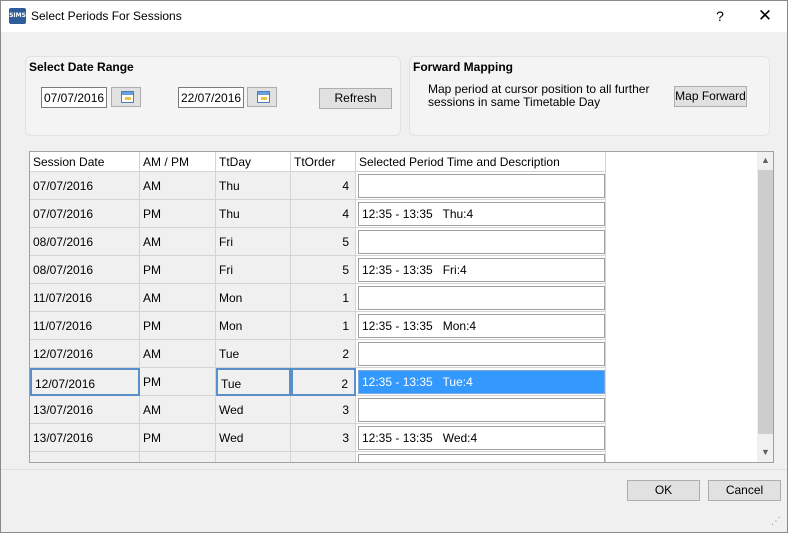  Describe the element at coordinates (74, 97) in the screenshot. I see `start-date-field` at that location.